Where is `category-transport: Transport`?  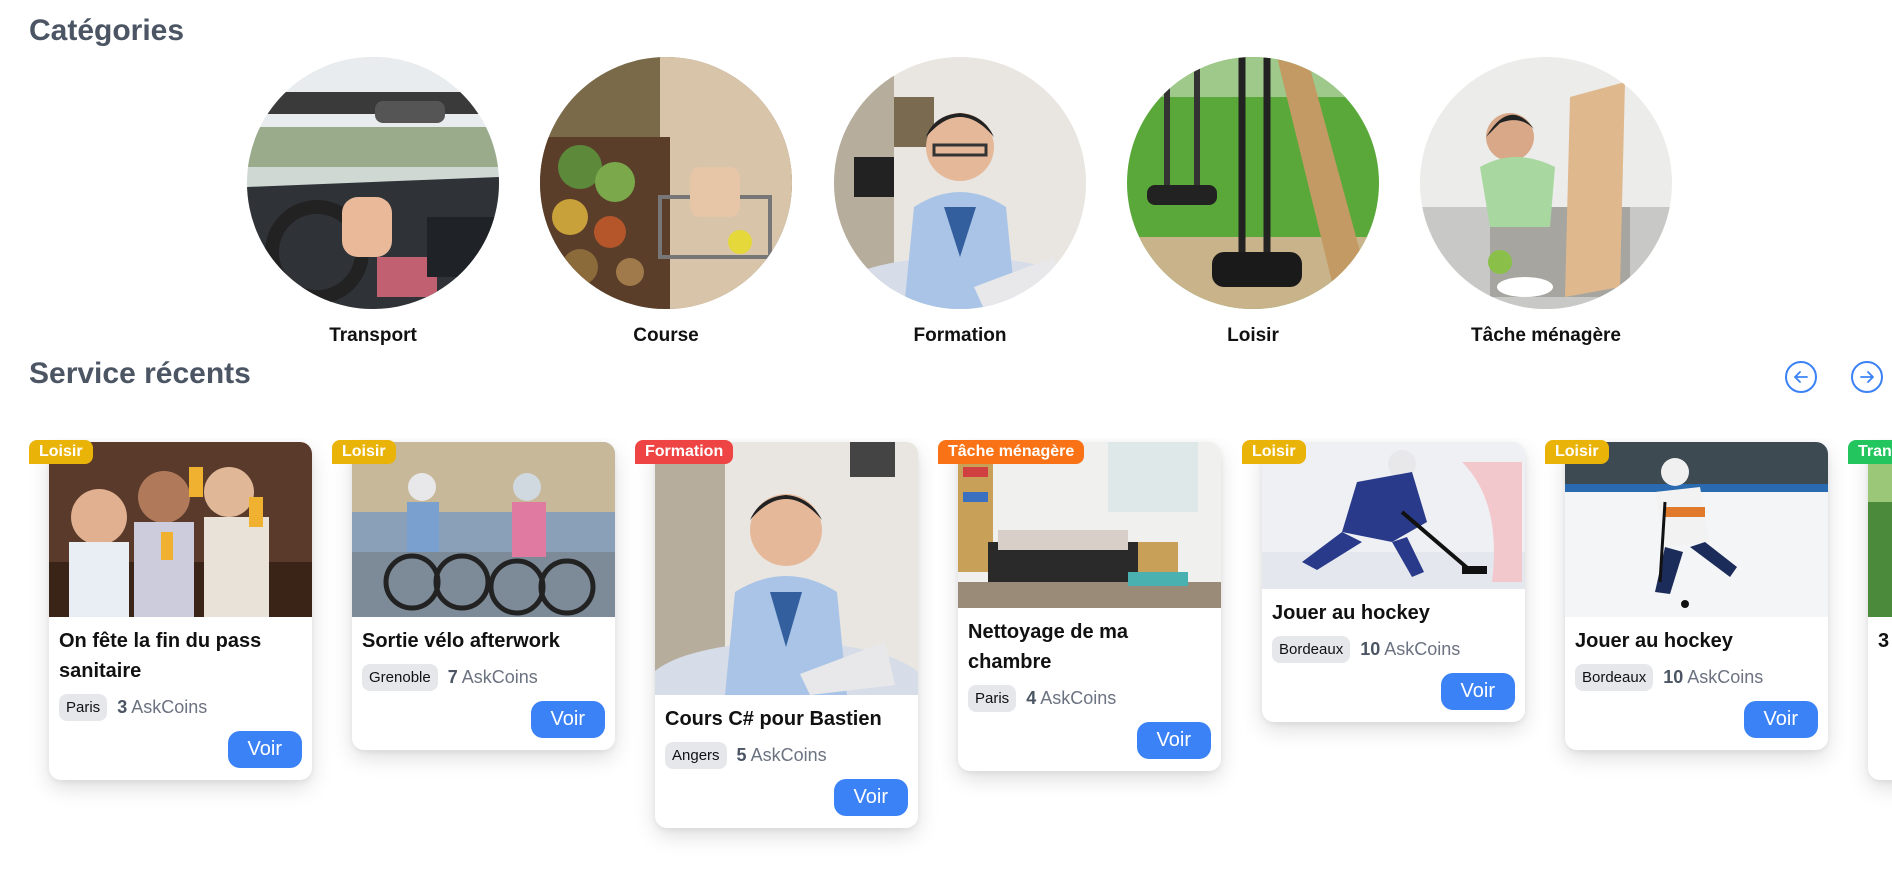 category-transport: Transport is located at coordinates (373, 202).